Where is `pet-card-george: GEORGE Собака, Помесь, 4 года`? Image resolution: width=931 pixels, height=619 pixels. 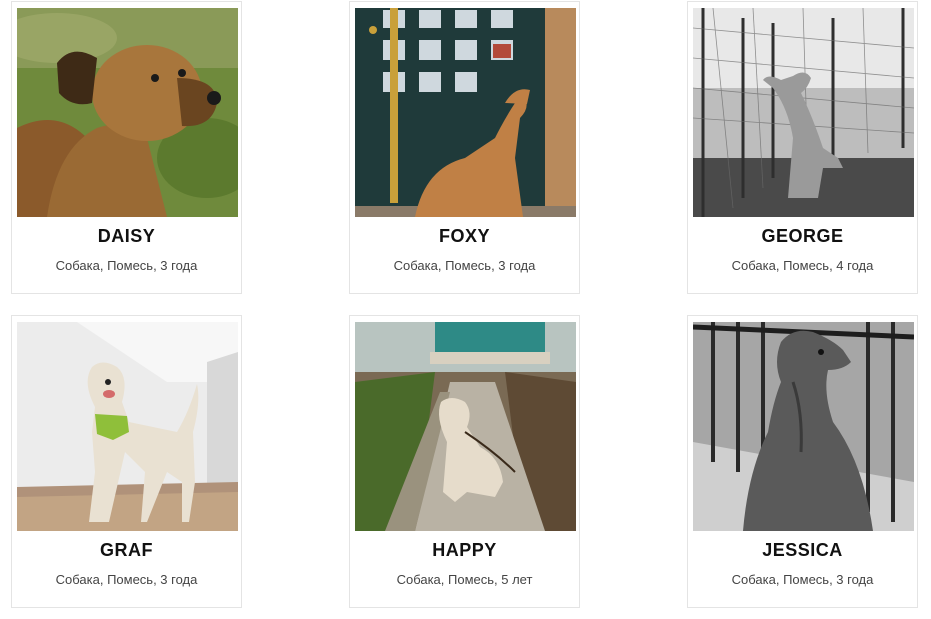 pet-card-george: GEORGE Собака, Помесь, 4 года is located at coordinates (802, 147).